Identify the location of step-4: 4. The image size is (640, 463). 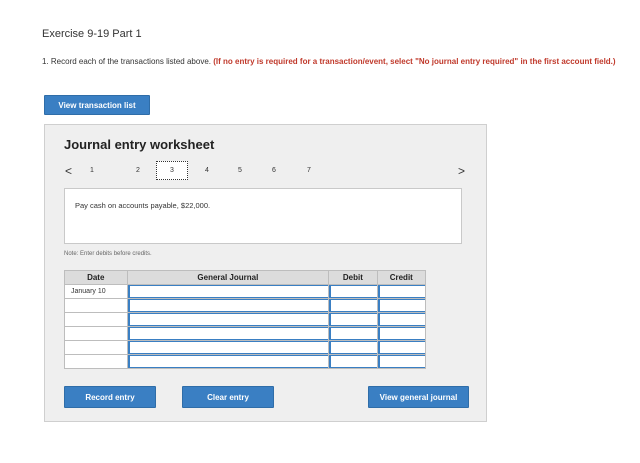
(207, 170).